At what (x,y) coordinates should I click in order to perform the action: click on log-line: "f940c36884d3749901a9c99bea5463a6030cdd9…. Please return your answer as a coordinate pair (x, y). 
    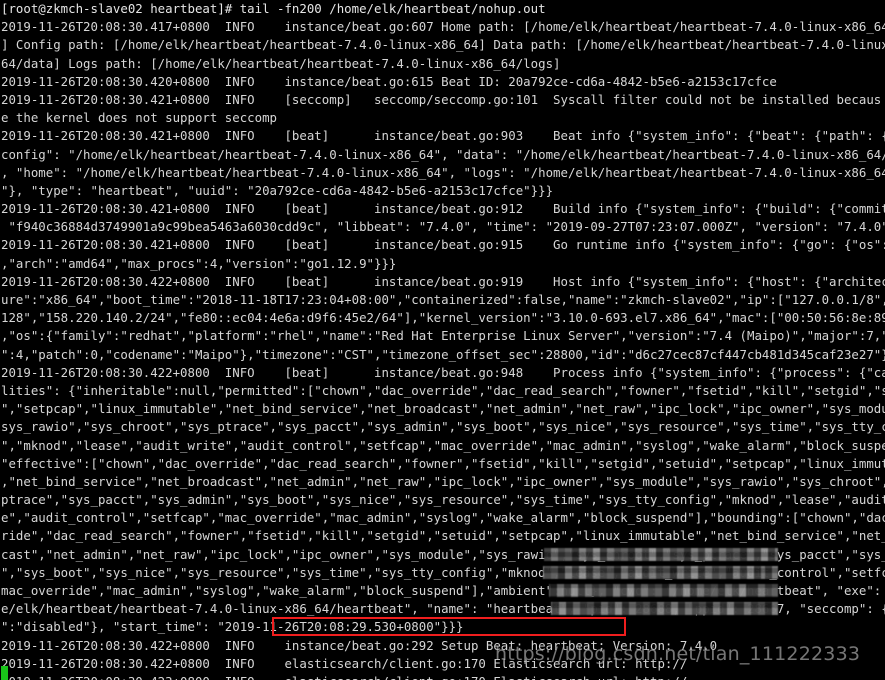
    Looking at the image, I should click on (443, 227).